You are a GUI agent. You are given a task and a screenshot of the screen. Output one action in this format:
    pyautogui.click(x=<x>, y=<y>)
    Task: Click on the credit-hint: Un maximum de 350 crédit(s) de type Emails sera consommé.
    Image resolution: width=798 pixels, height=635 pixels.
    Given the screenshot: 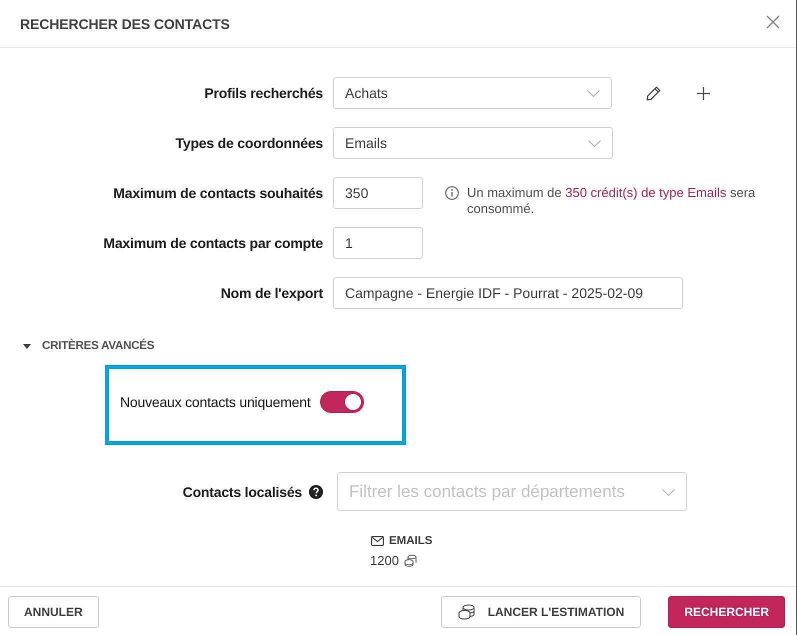 What is the action you would take?
    pyautogui.click(x=611, y=201)
    